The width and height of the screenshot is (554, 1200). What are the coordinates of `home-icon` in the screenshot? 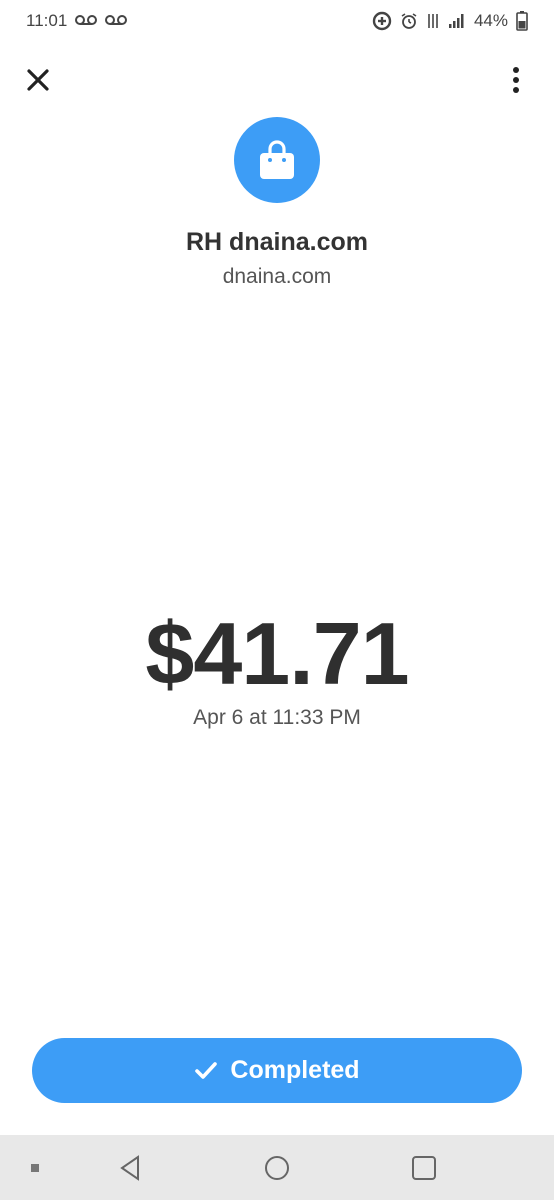 It's located at (277, 1167).